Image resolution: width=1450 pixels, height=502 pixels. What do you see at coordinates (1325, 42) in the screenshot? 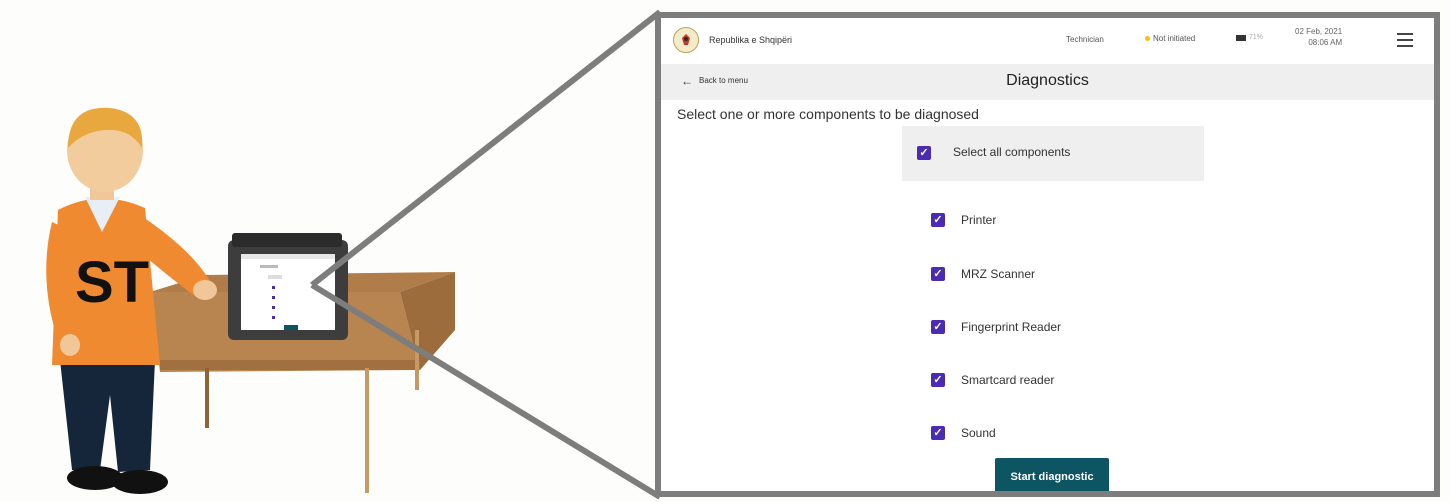
I see `time-text: 08:06 AM` at bounding box center [1325, 42].